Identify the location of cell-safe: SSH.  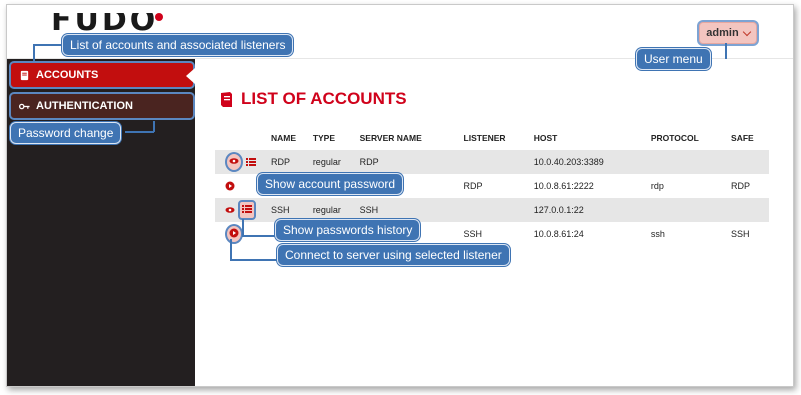
(740, 234).